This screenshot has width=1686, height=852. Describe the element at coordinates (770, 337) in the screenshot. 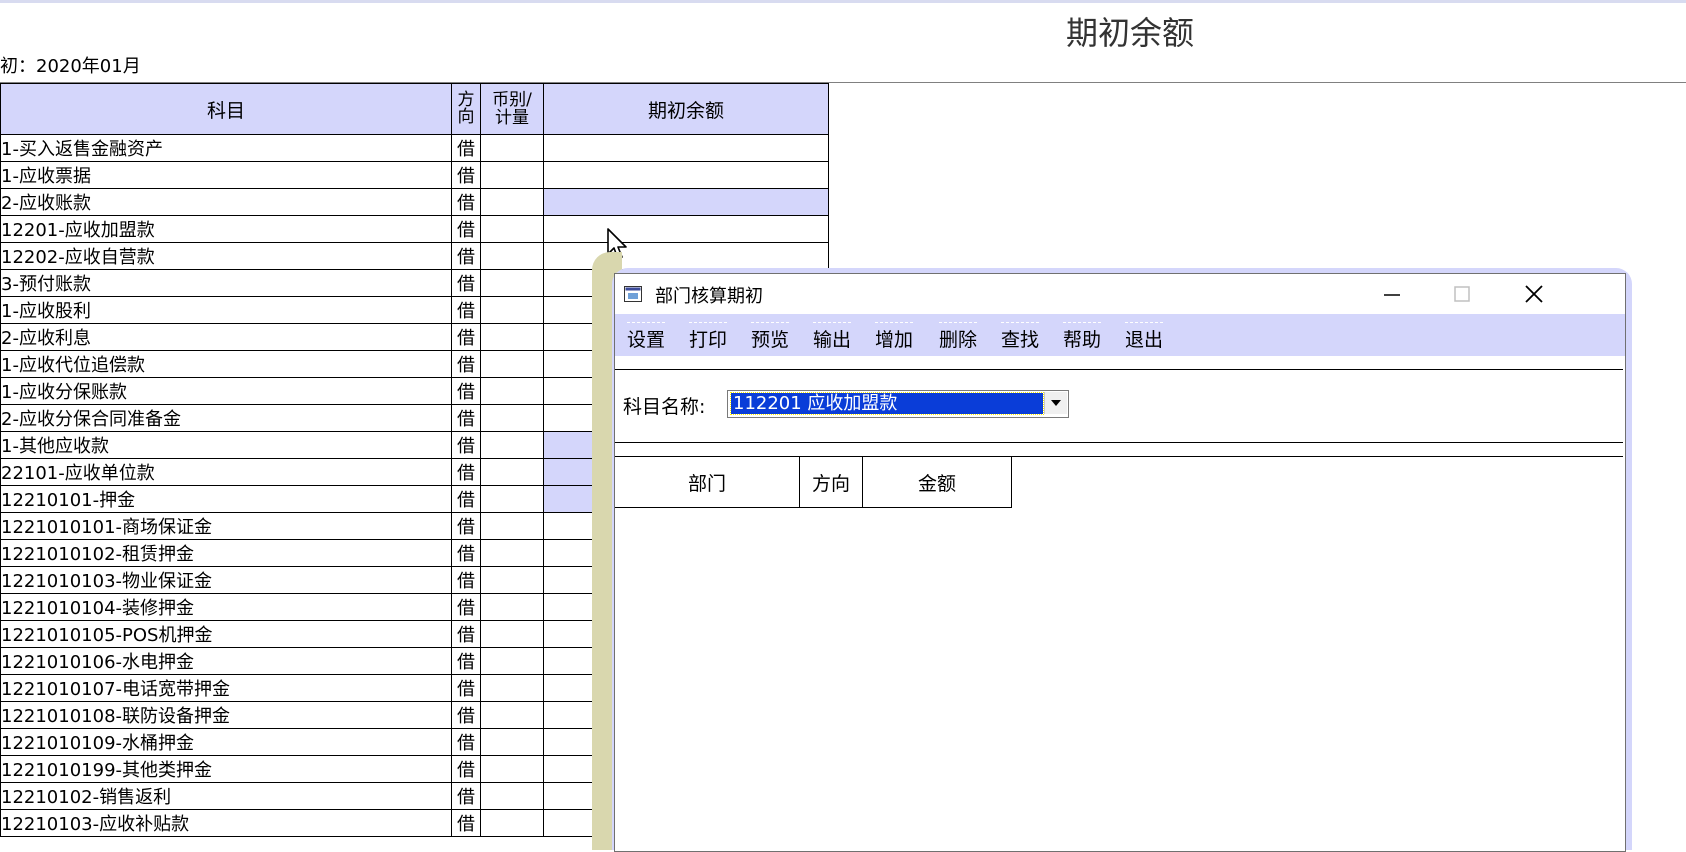

I see `menu-preview: 预览` at that location.